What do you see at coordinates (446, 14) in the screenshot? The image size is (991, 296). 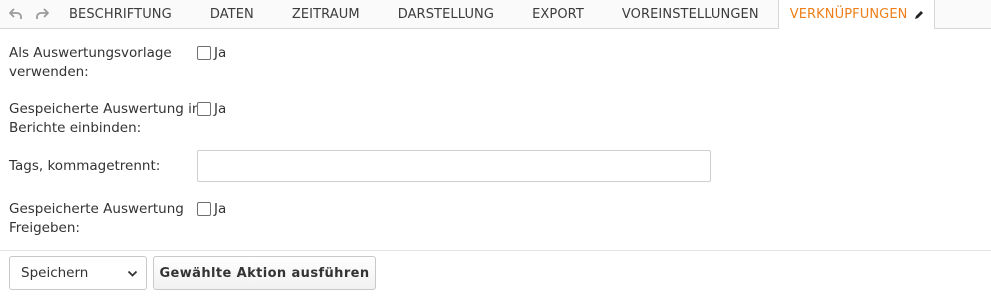 I see `tab-darstellung: DARSTELLUNG` at bounding box center [446, 14].